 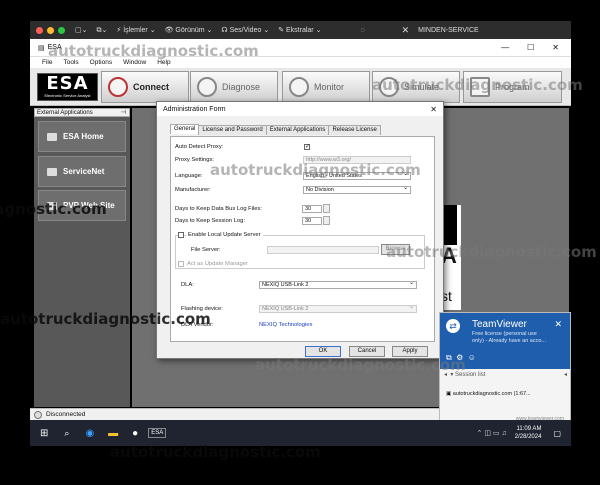 What do you see at coordinates (89, 433) in the screenshot?
I see `browser-icon: ◉` at bounding box center [89, 433].